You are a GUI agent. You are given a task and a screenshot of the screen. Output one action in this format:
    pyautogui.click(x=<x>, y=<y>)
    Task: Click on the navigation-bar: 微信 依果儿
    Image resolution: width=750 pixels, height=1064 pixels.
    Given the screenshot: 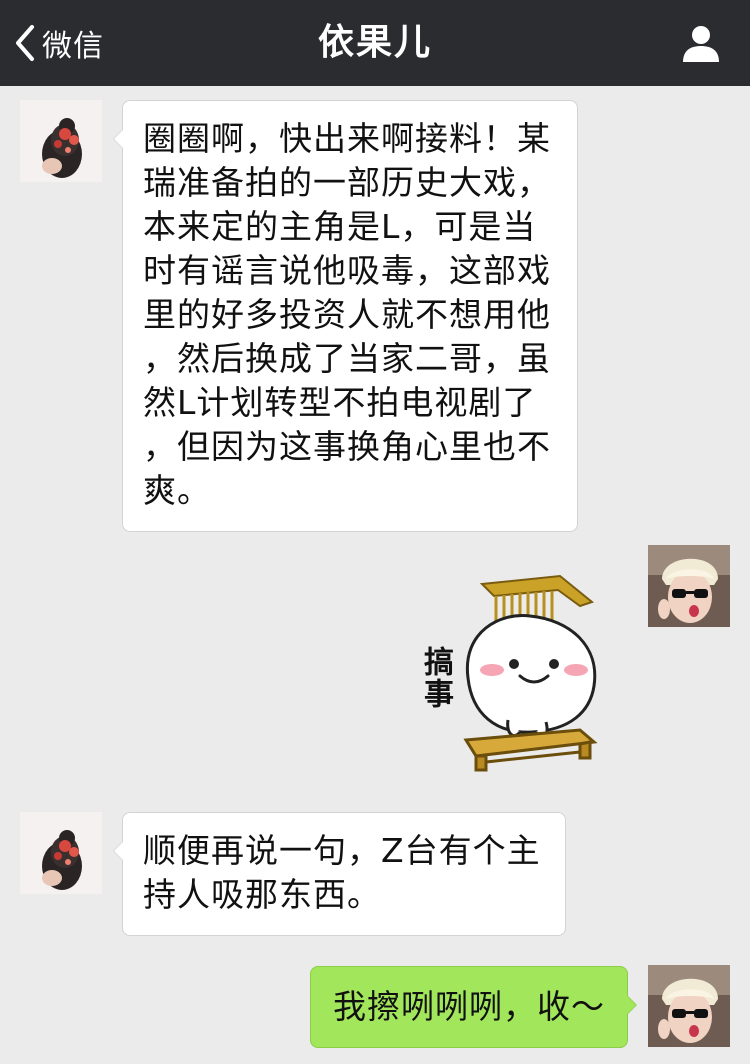 What is the action you would take?
    pyautogui.click(x=375, y=43)
    